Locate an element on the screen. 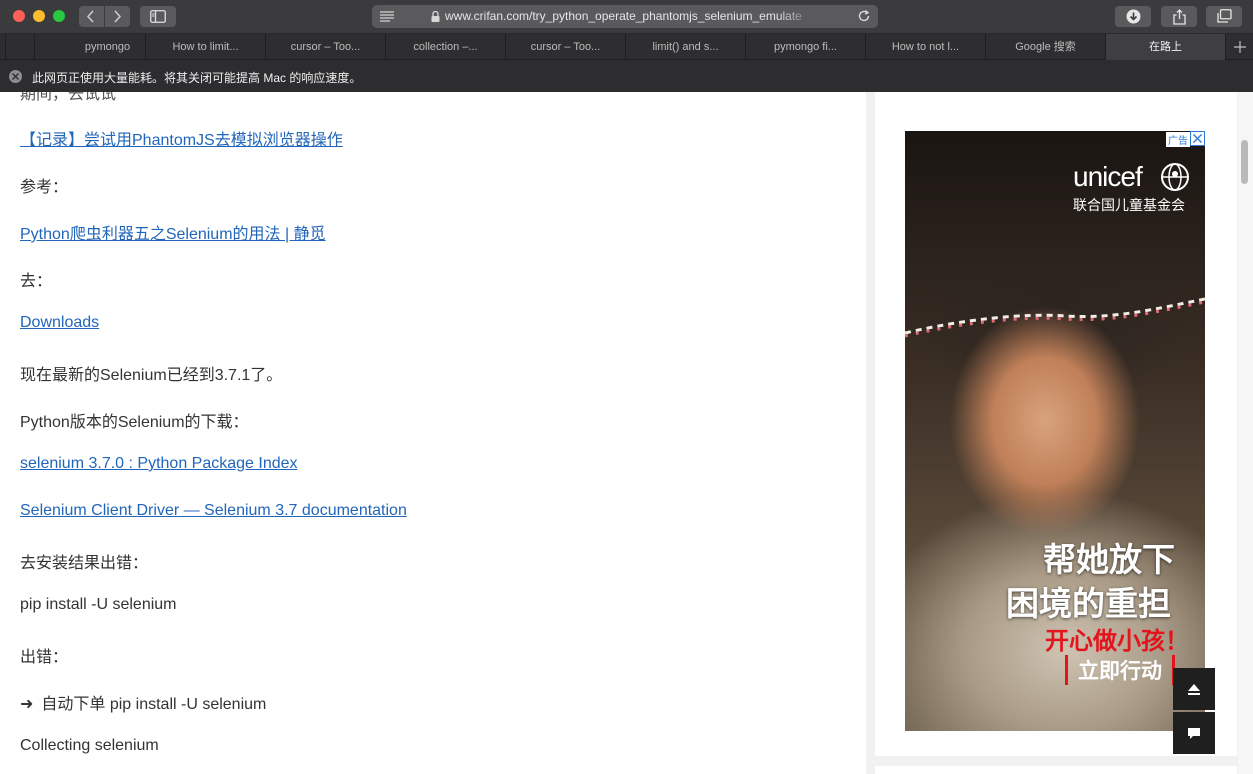 This screenshot has height=774, width=1253. tabs-overview-icon is located at coordinates (1224, 16).